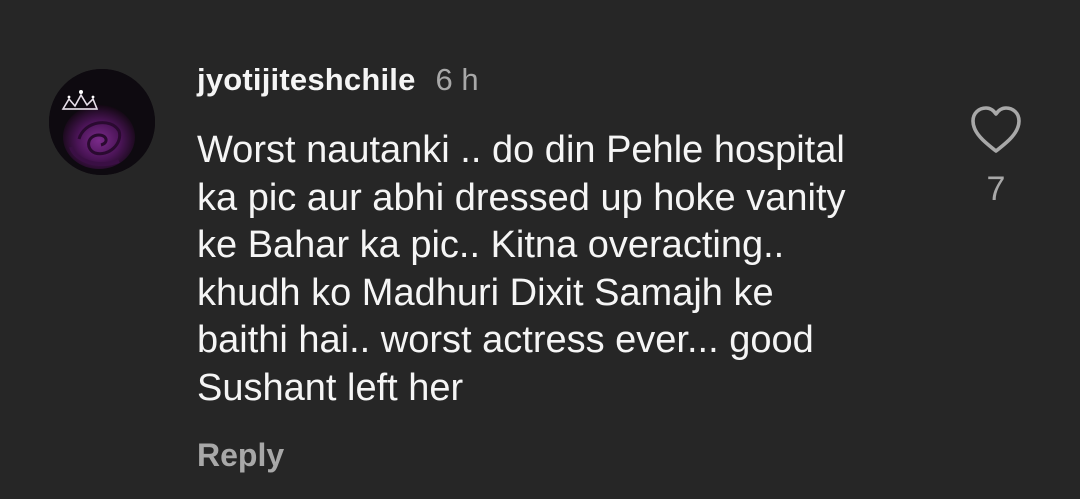  I want to click on comment-timestamp: 6 h, so click(457, 79).